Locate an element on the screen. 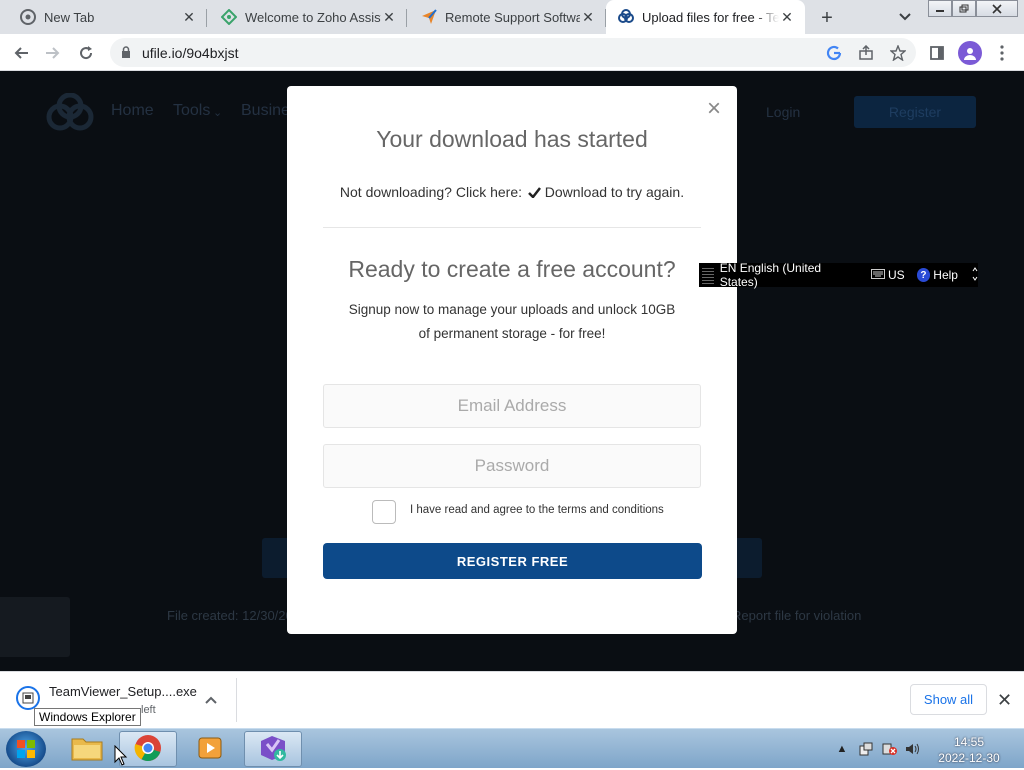 The height and width of the screenshot is (770, 1024). clock-date: 2022-12-30 is located at coordinates (969, 758).